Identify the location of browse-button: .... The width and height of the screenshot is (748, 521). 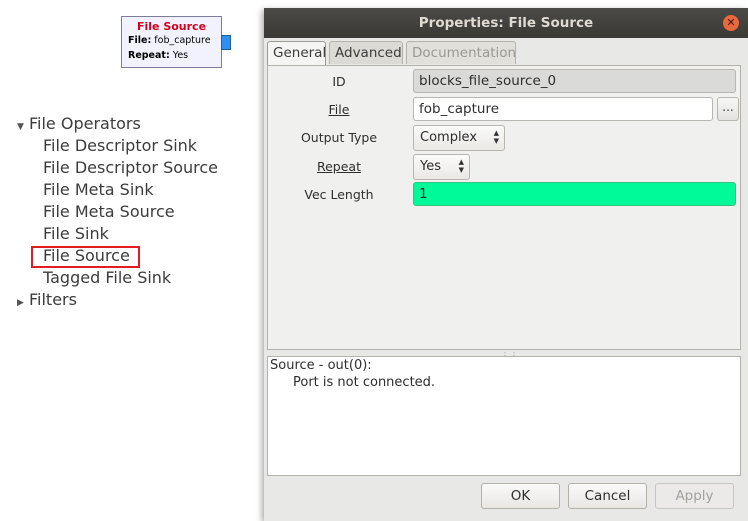
(728, 109).